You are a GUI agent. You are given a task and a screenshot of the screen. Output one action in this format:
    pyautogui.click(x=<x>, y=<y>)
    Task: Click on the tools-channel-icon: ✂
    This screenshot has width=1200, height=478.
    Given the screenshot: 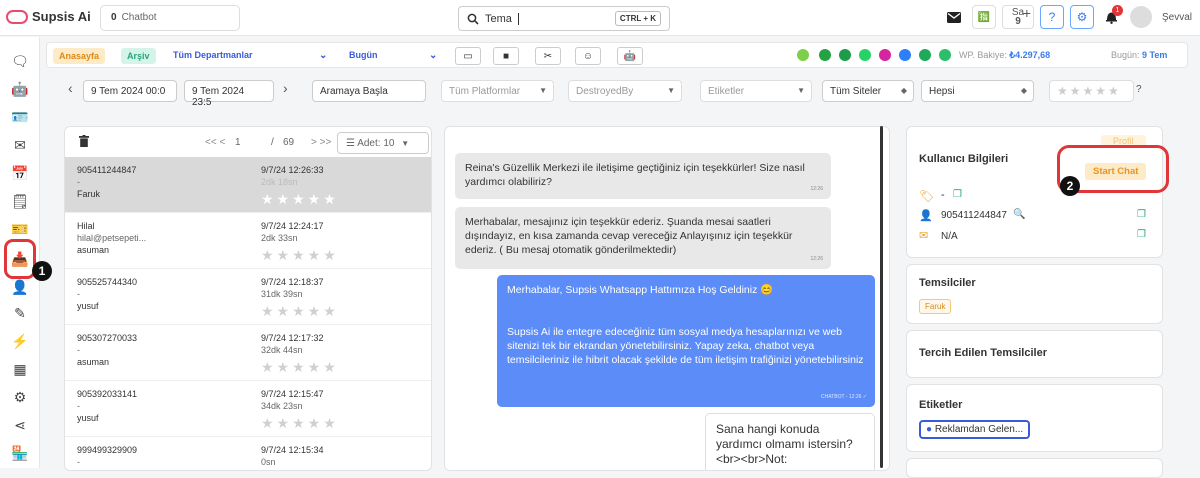 What is the action you would take?
    pyautogui.click(x=548, y=56)
    